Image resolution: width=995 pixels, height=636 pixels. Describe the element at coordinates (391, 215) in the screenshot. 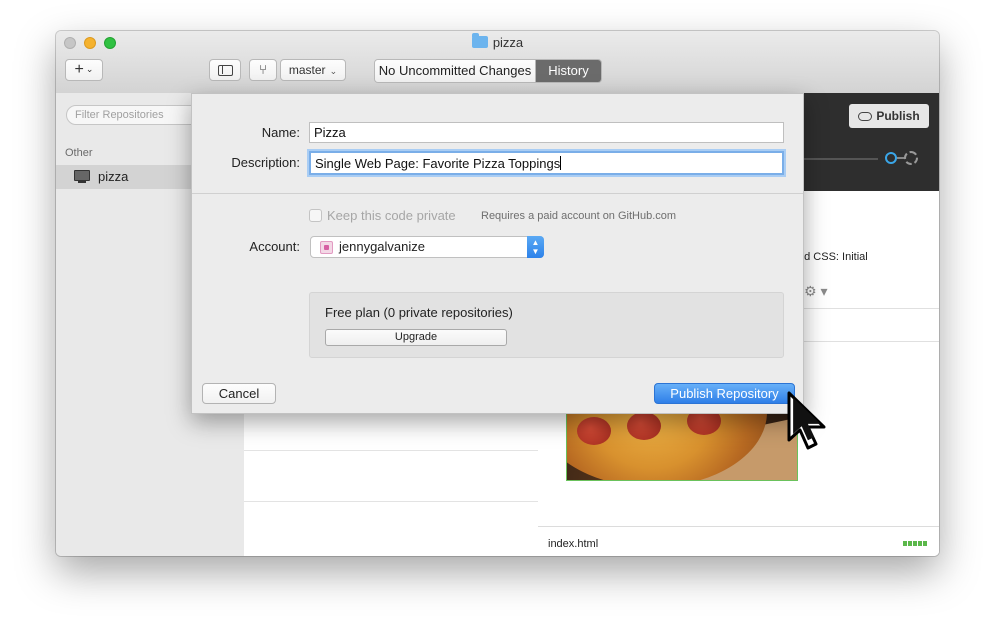

I see `keep-private-label: Keep this code private` at that location.